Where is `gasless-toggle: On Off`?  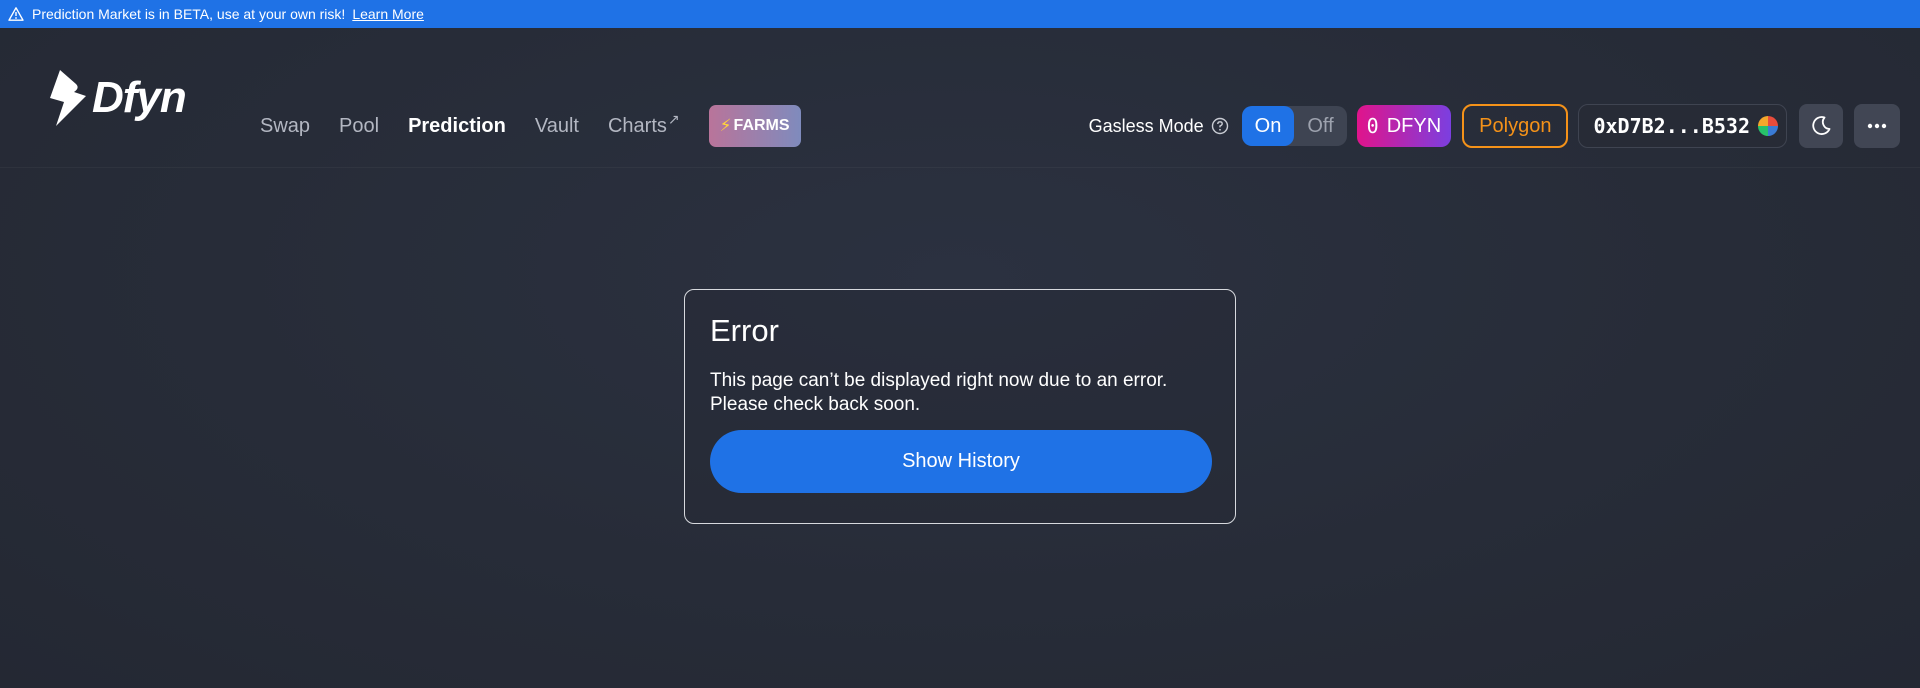
gasless-toggle: On Off is located at coordinates (1294, 126).